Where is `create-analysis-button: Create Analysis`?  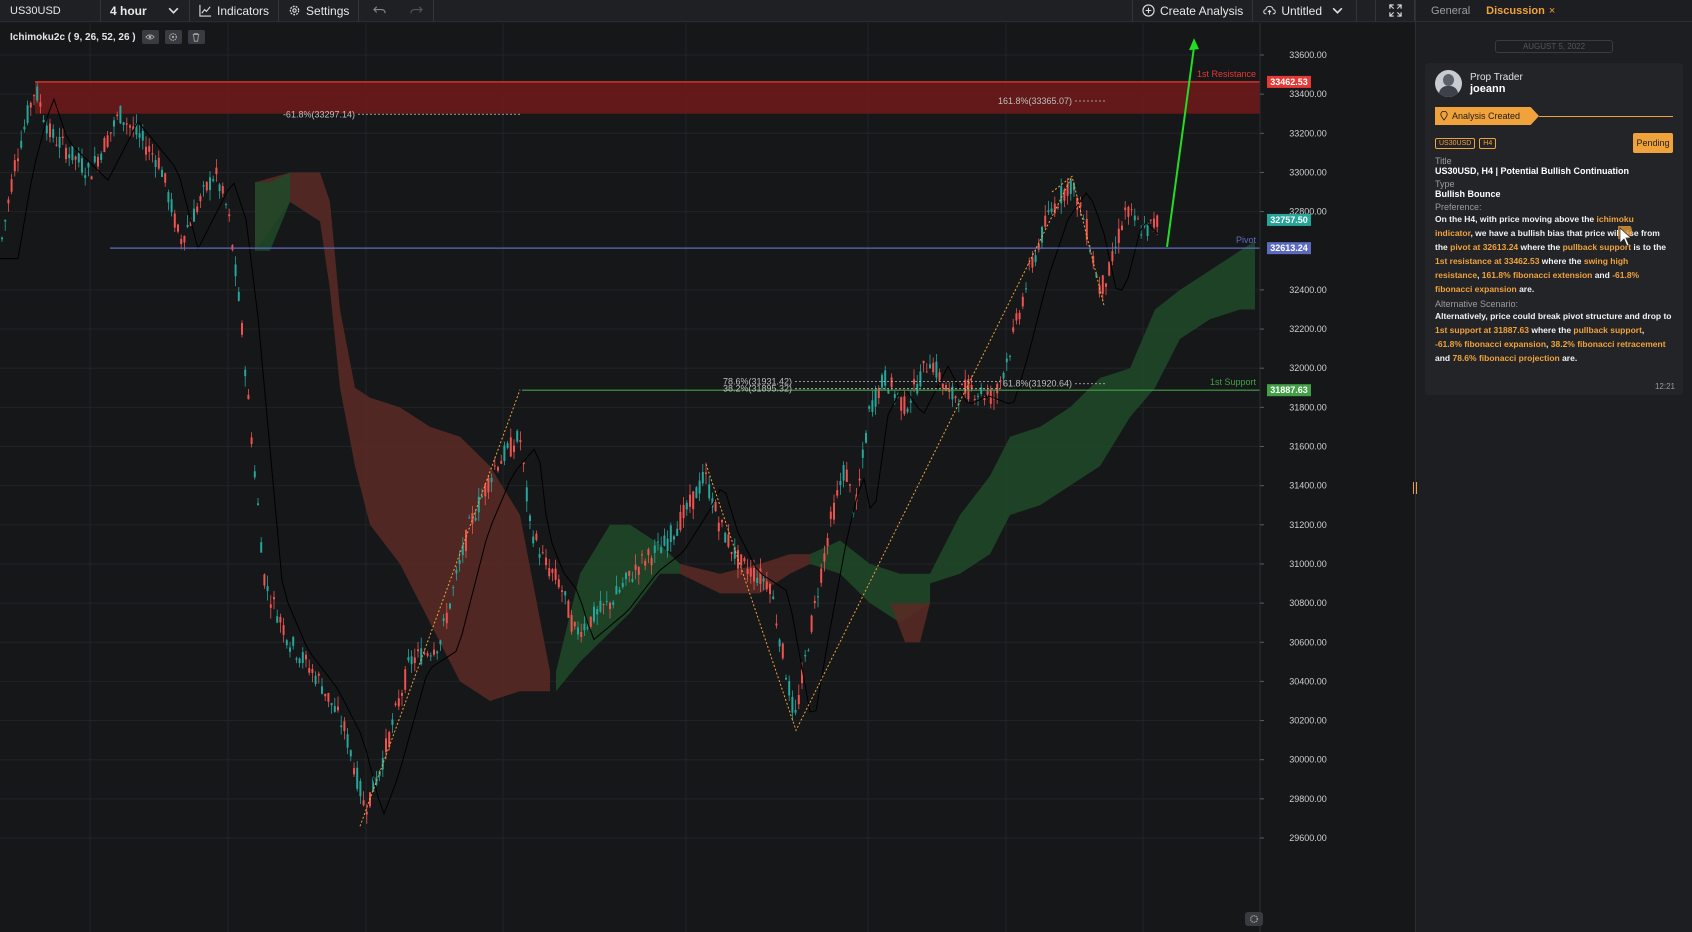
create-analysis-button: Create Analysis is located at coordinates (1192, 11).